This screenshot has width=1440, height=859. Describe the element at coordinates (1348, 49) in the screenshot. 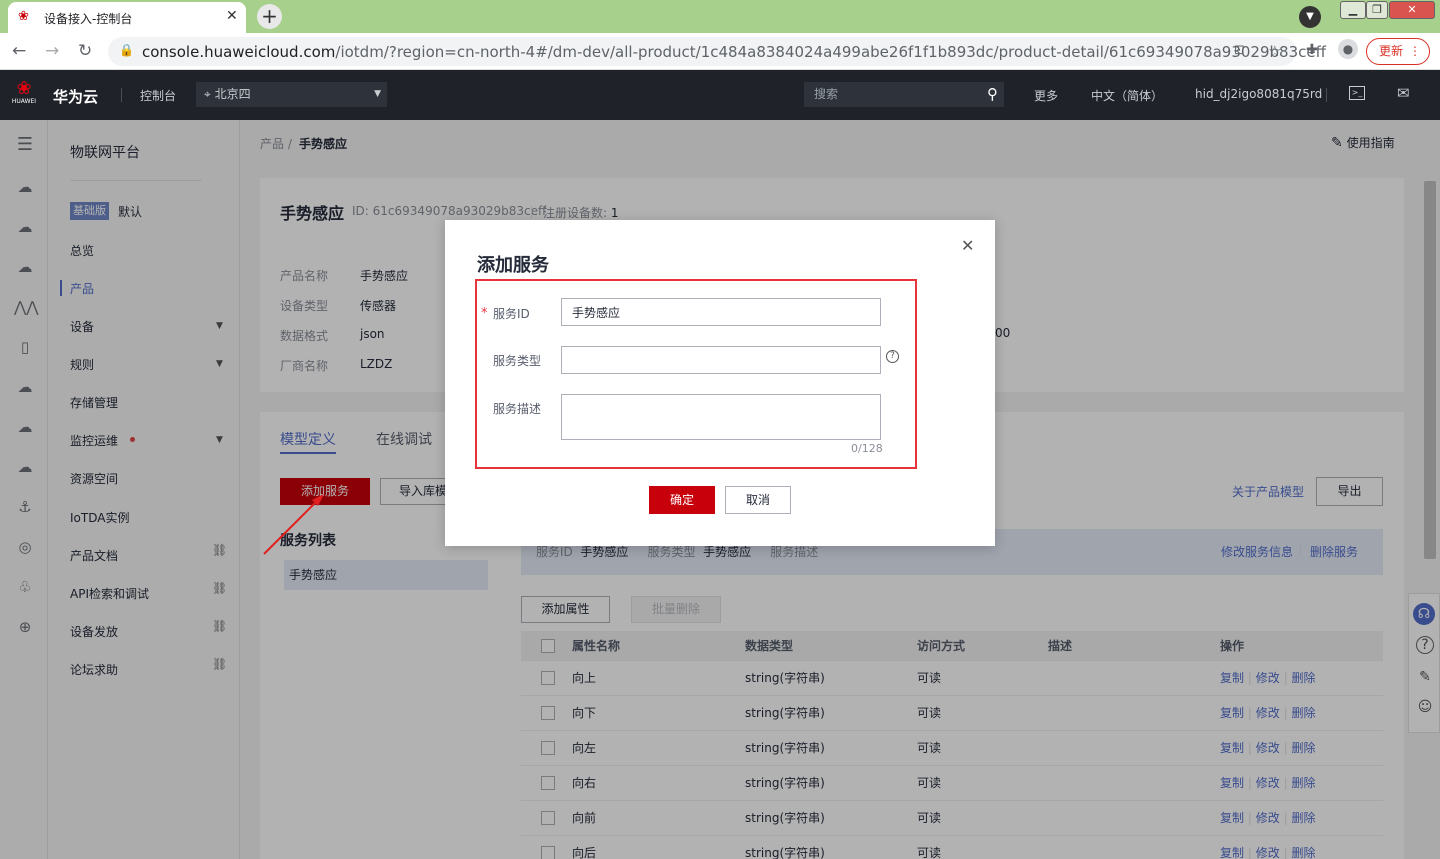

I see `profile-avatar: ●` at that location.